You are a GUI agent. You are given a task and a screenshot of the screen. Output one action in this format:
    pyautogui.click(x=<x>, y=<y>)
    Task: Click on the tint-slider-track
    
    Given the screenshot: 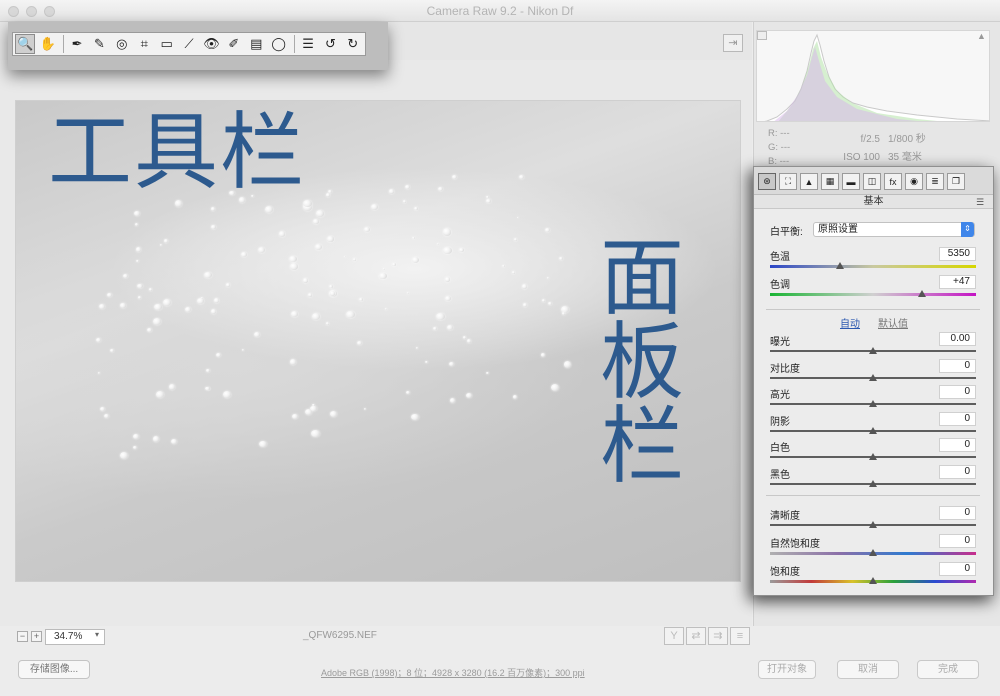 What is the action you would take?
    pyautogui.click(x=873, y=294)
    